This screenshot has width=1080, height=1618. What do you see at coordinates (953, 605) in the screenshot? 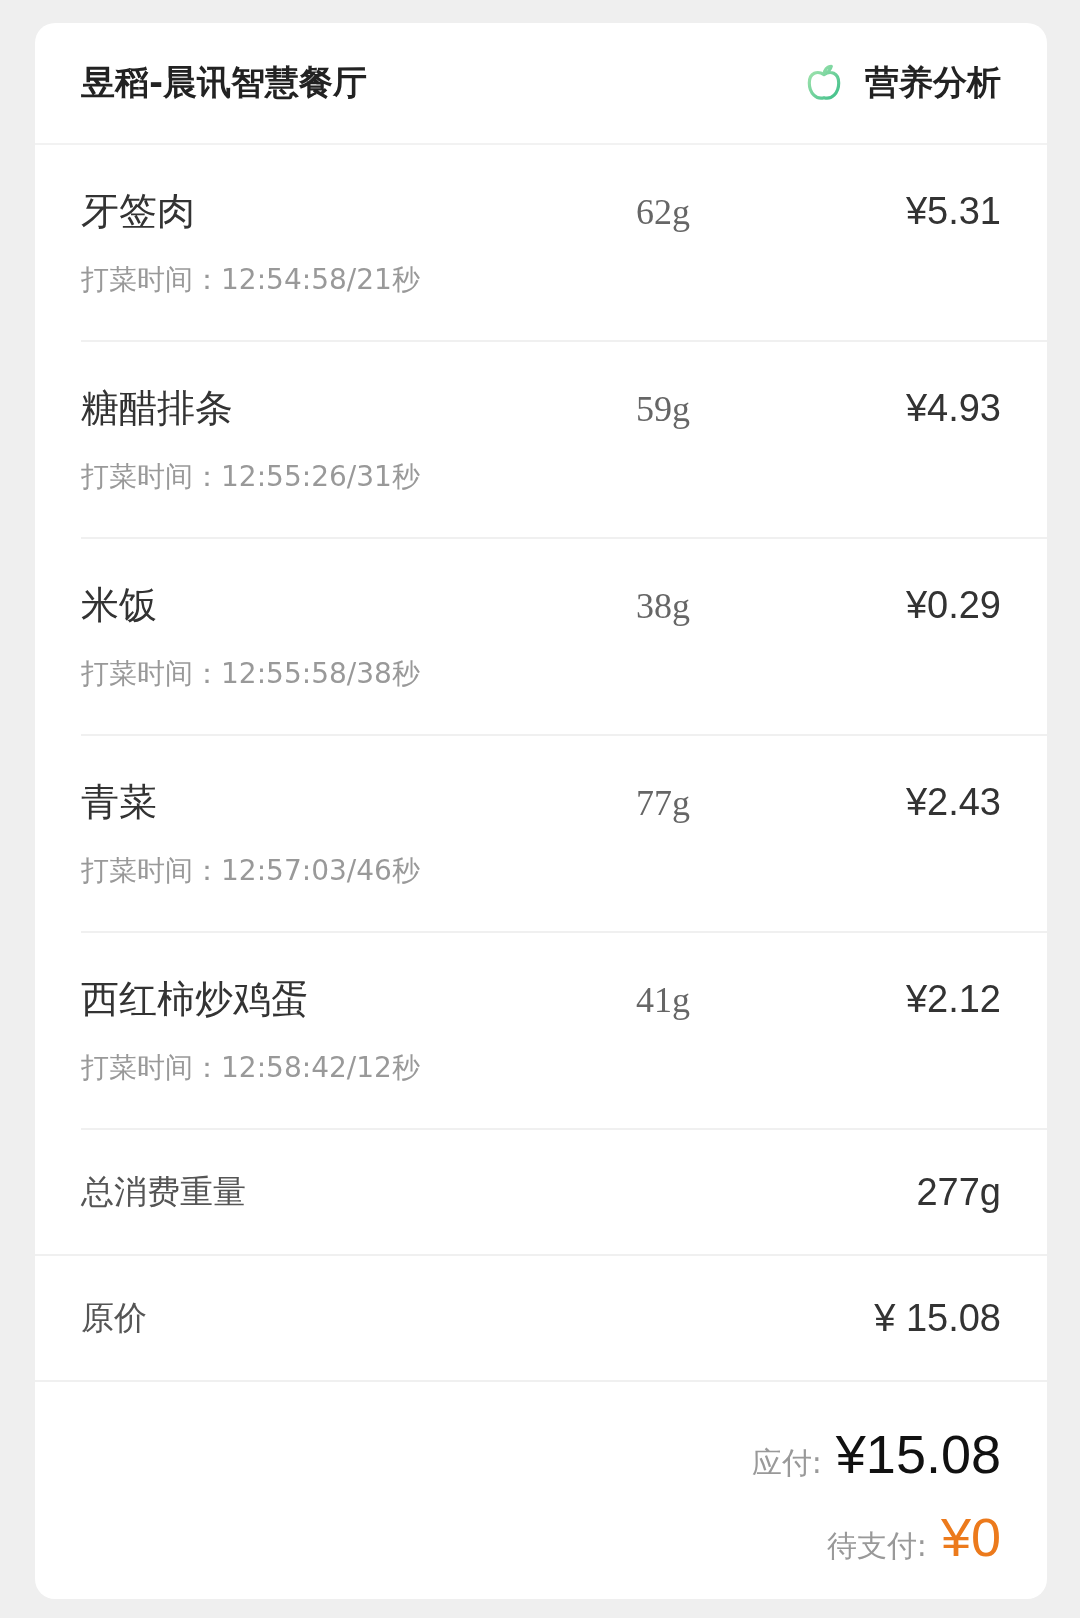
I see `dish-price: ¥0.29` at bounding box center [953, 605].